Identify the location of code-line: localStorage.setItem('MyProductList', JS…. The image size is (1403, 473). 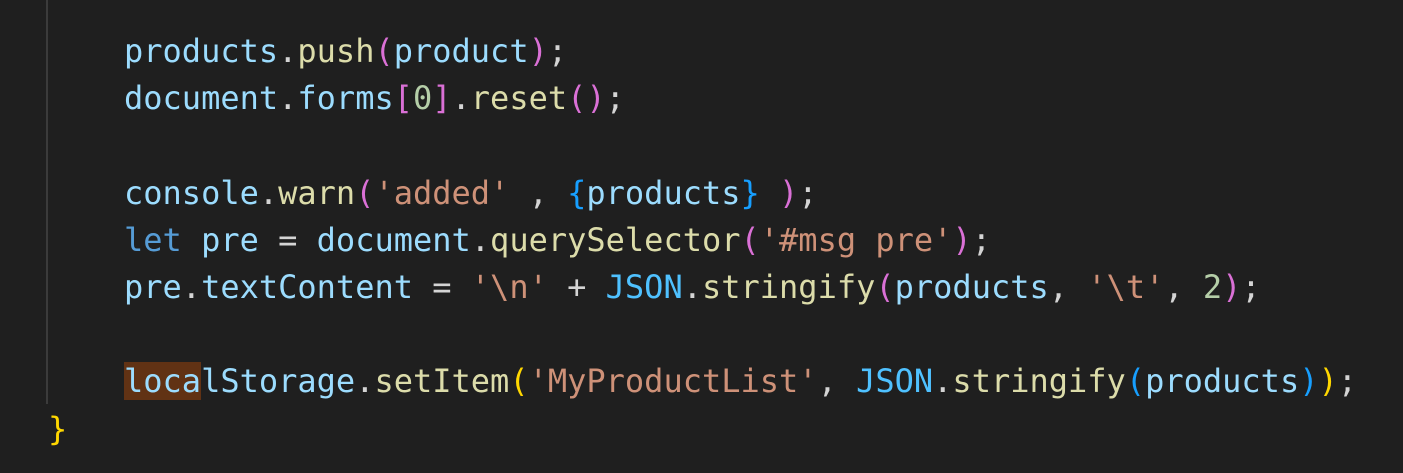
(740, 381).